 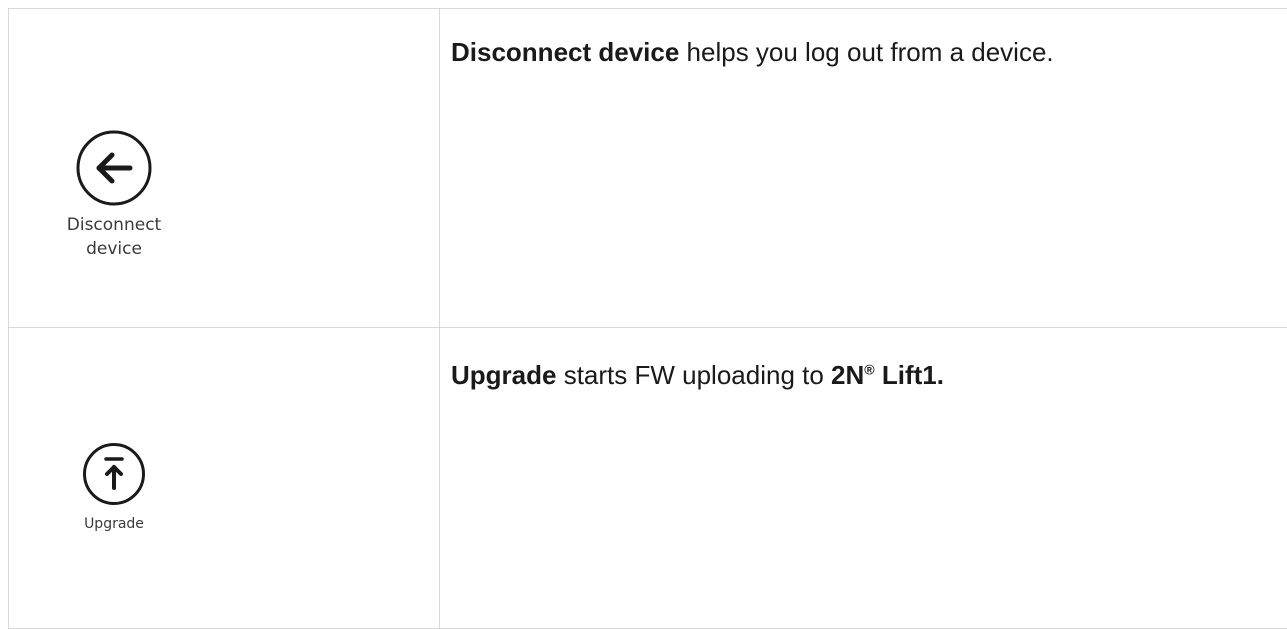 What do you see at coordinates (114, 237) in the screenshot?
I see `disconnect-device-label: Disconnect device` at bounding box center [114, 237].